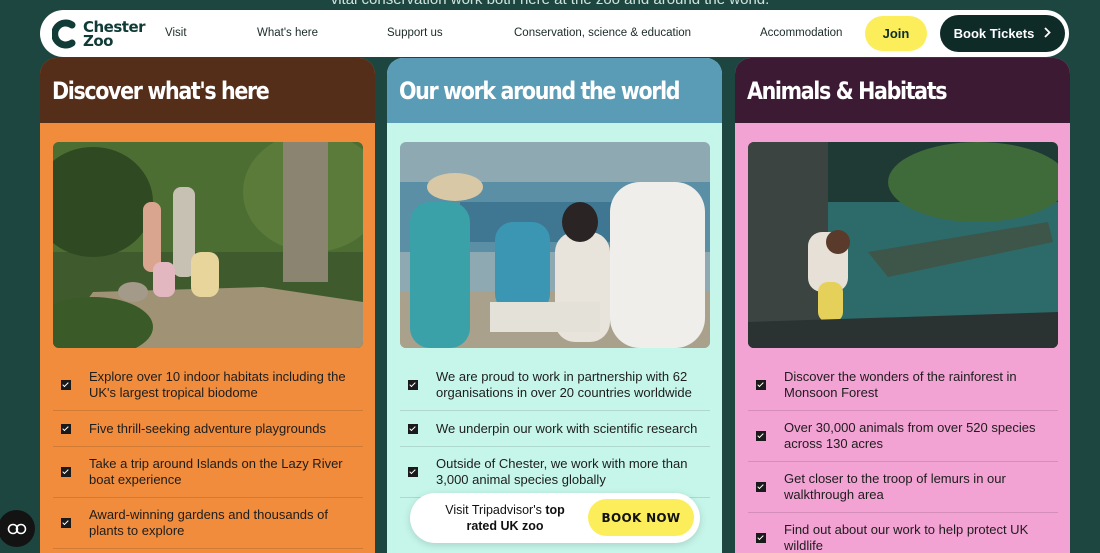  Describe the element at coordinates (994, 33) in the screenshot. I see `book-tickets-label: Book Tickets` at that location.